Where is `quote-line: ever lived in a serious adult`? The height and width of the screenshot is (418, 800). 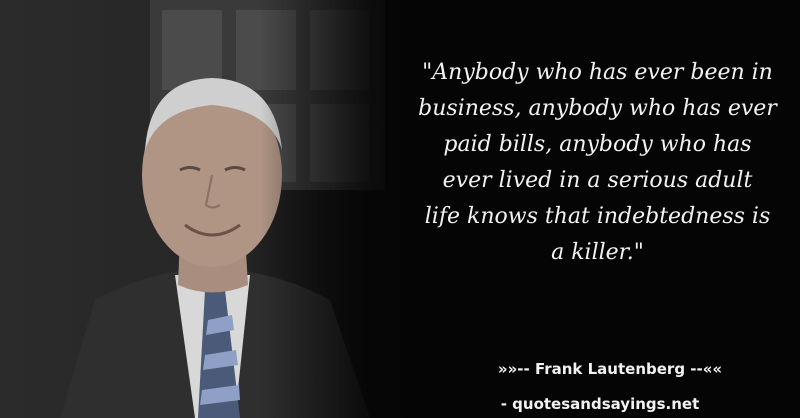 quote-line: ever lived in a serious adult is located at coordinates (597, 180).